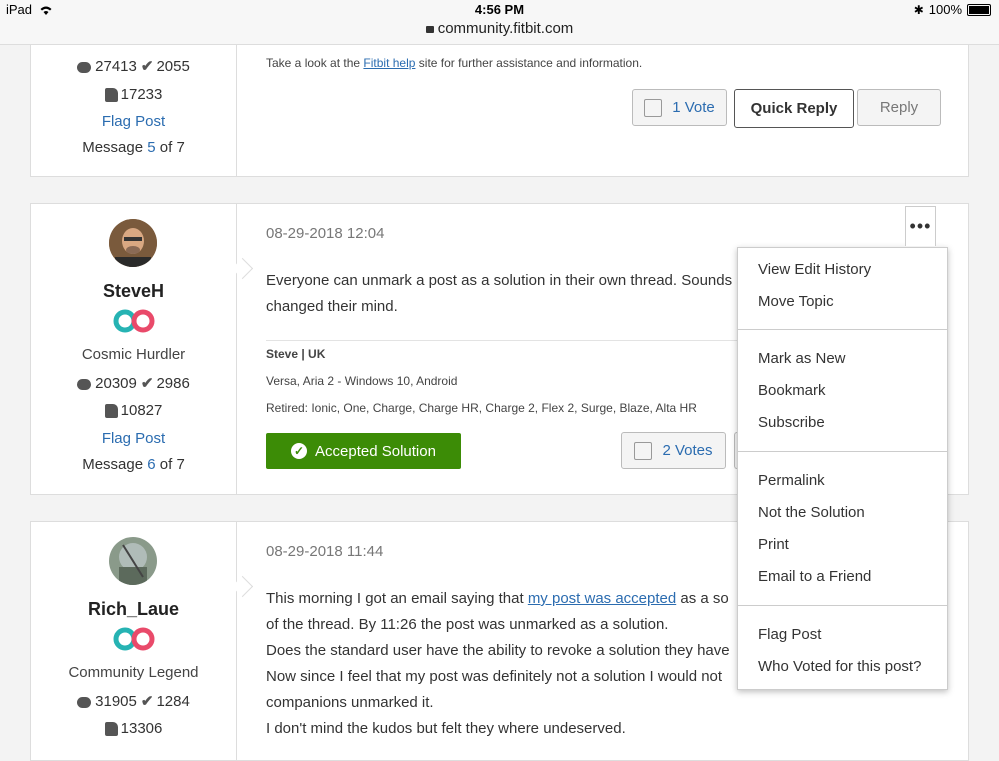 This screenshot has width=999, height=761. I want to click on kudos-row: 13306, so click(133, 728).